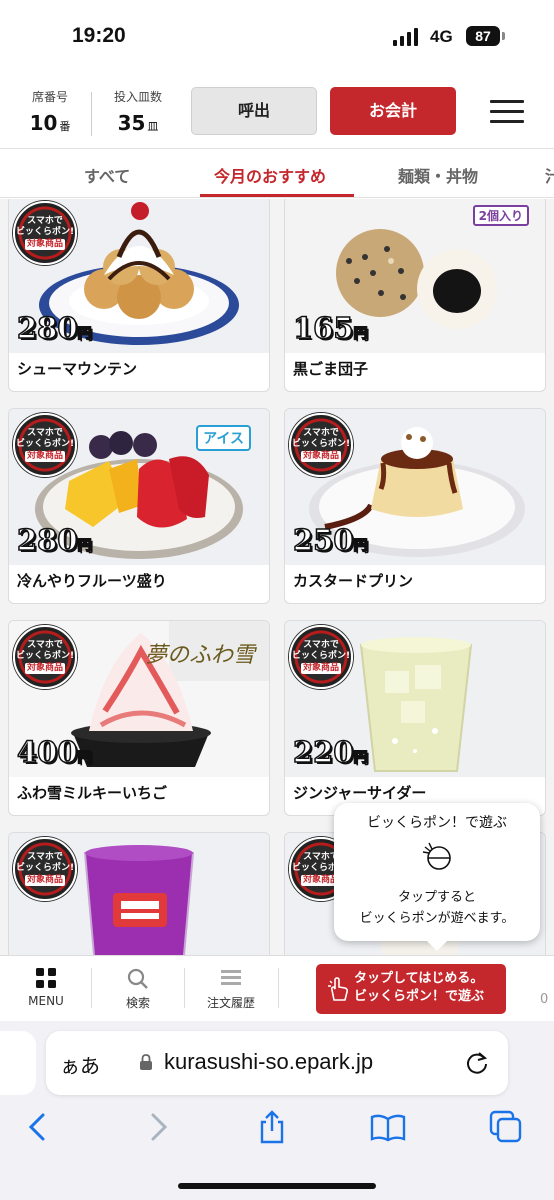 The height and width of the screenshot is (1200, 554). Describe the element at coordinates (92, 581) in the screenshot. I see `product-name: 冷んやりフルーツ盛り` at that location.